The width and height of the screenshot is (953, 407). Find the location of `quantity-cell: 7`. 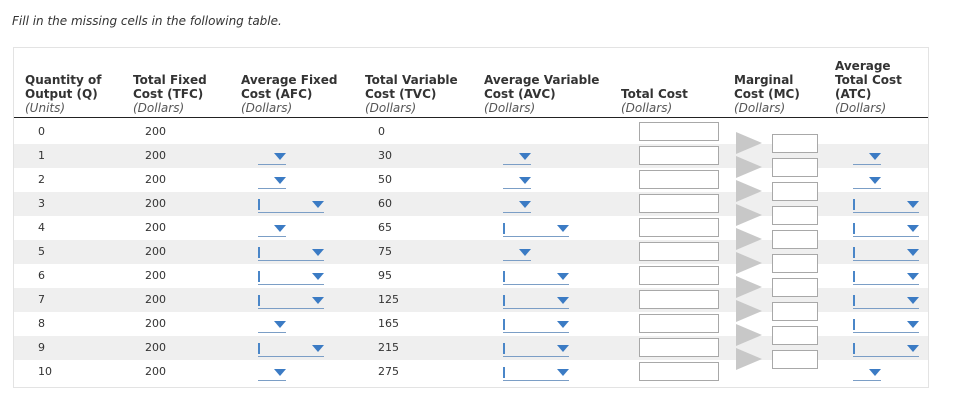

quantity-cell: 7 is located at coordinates (41, 299).